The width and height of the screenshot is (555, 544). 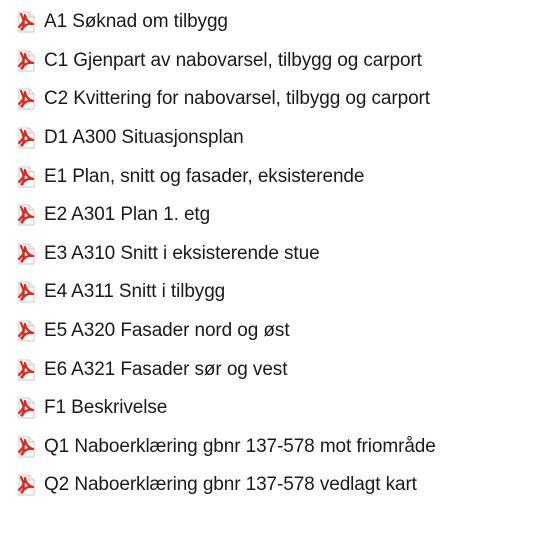 I want to click on list-item: A1 Søknad om tilbygg, so click(x=277, y=22).